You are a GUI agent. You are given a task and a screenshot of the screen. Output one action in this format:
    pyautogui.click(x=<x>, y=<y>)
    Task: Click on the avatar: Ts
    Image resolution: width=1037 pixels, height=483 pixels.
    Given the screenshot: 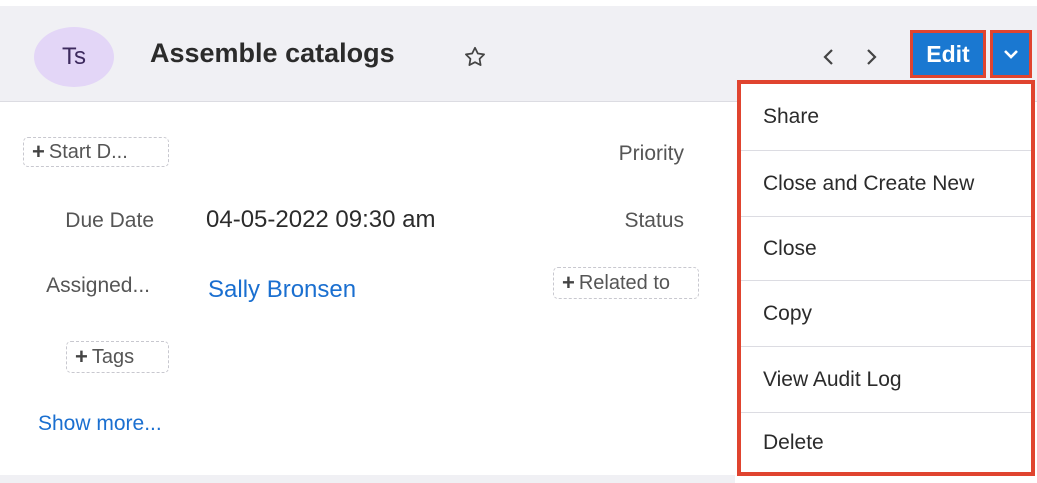 What is the action you would take?
    pyautogui.click(x=74, y=57)
    